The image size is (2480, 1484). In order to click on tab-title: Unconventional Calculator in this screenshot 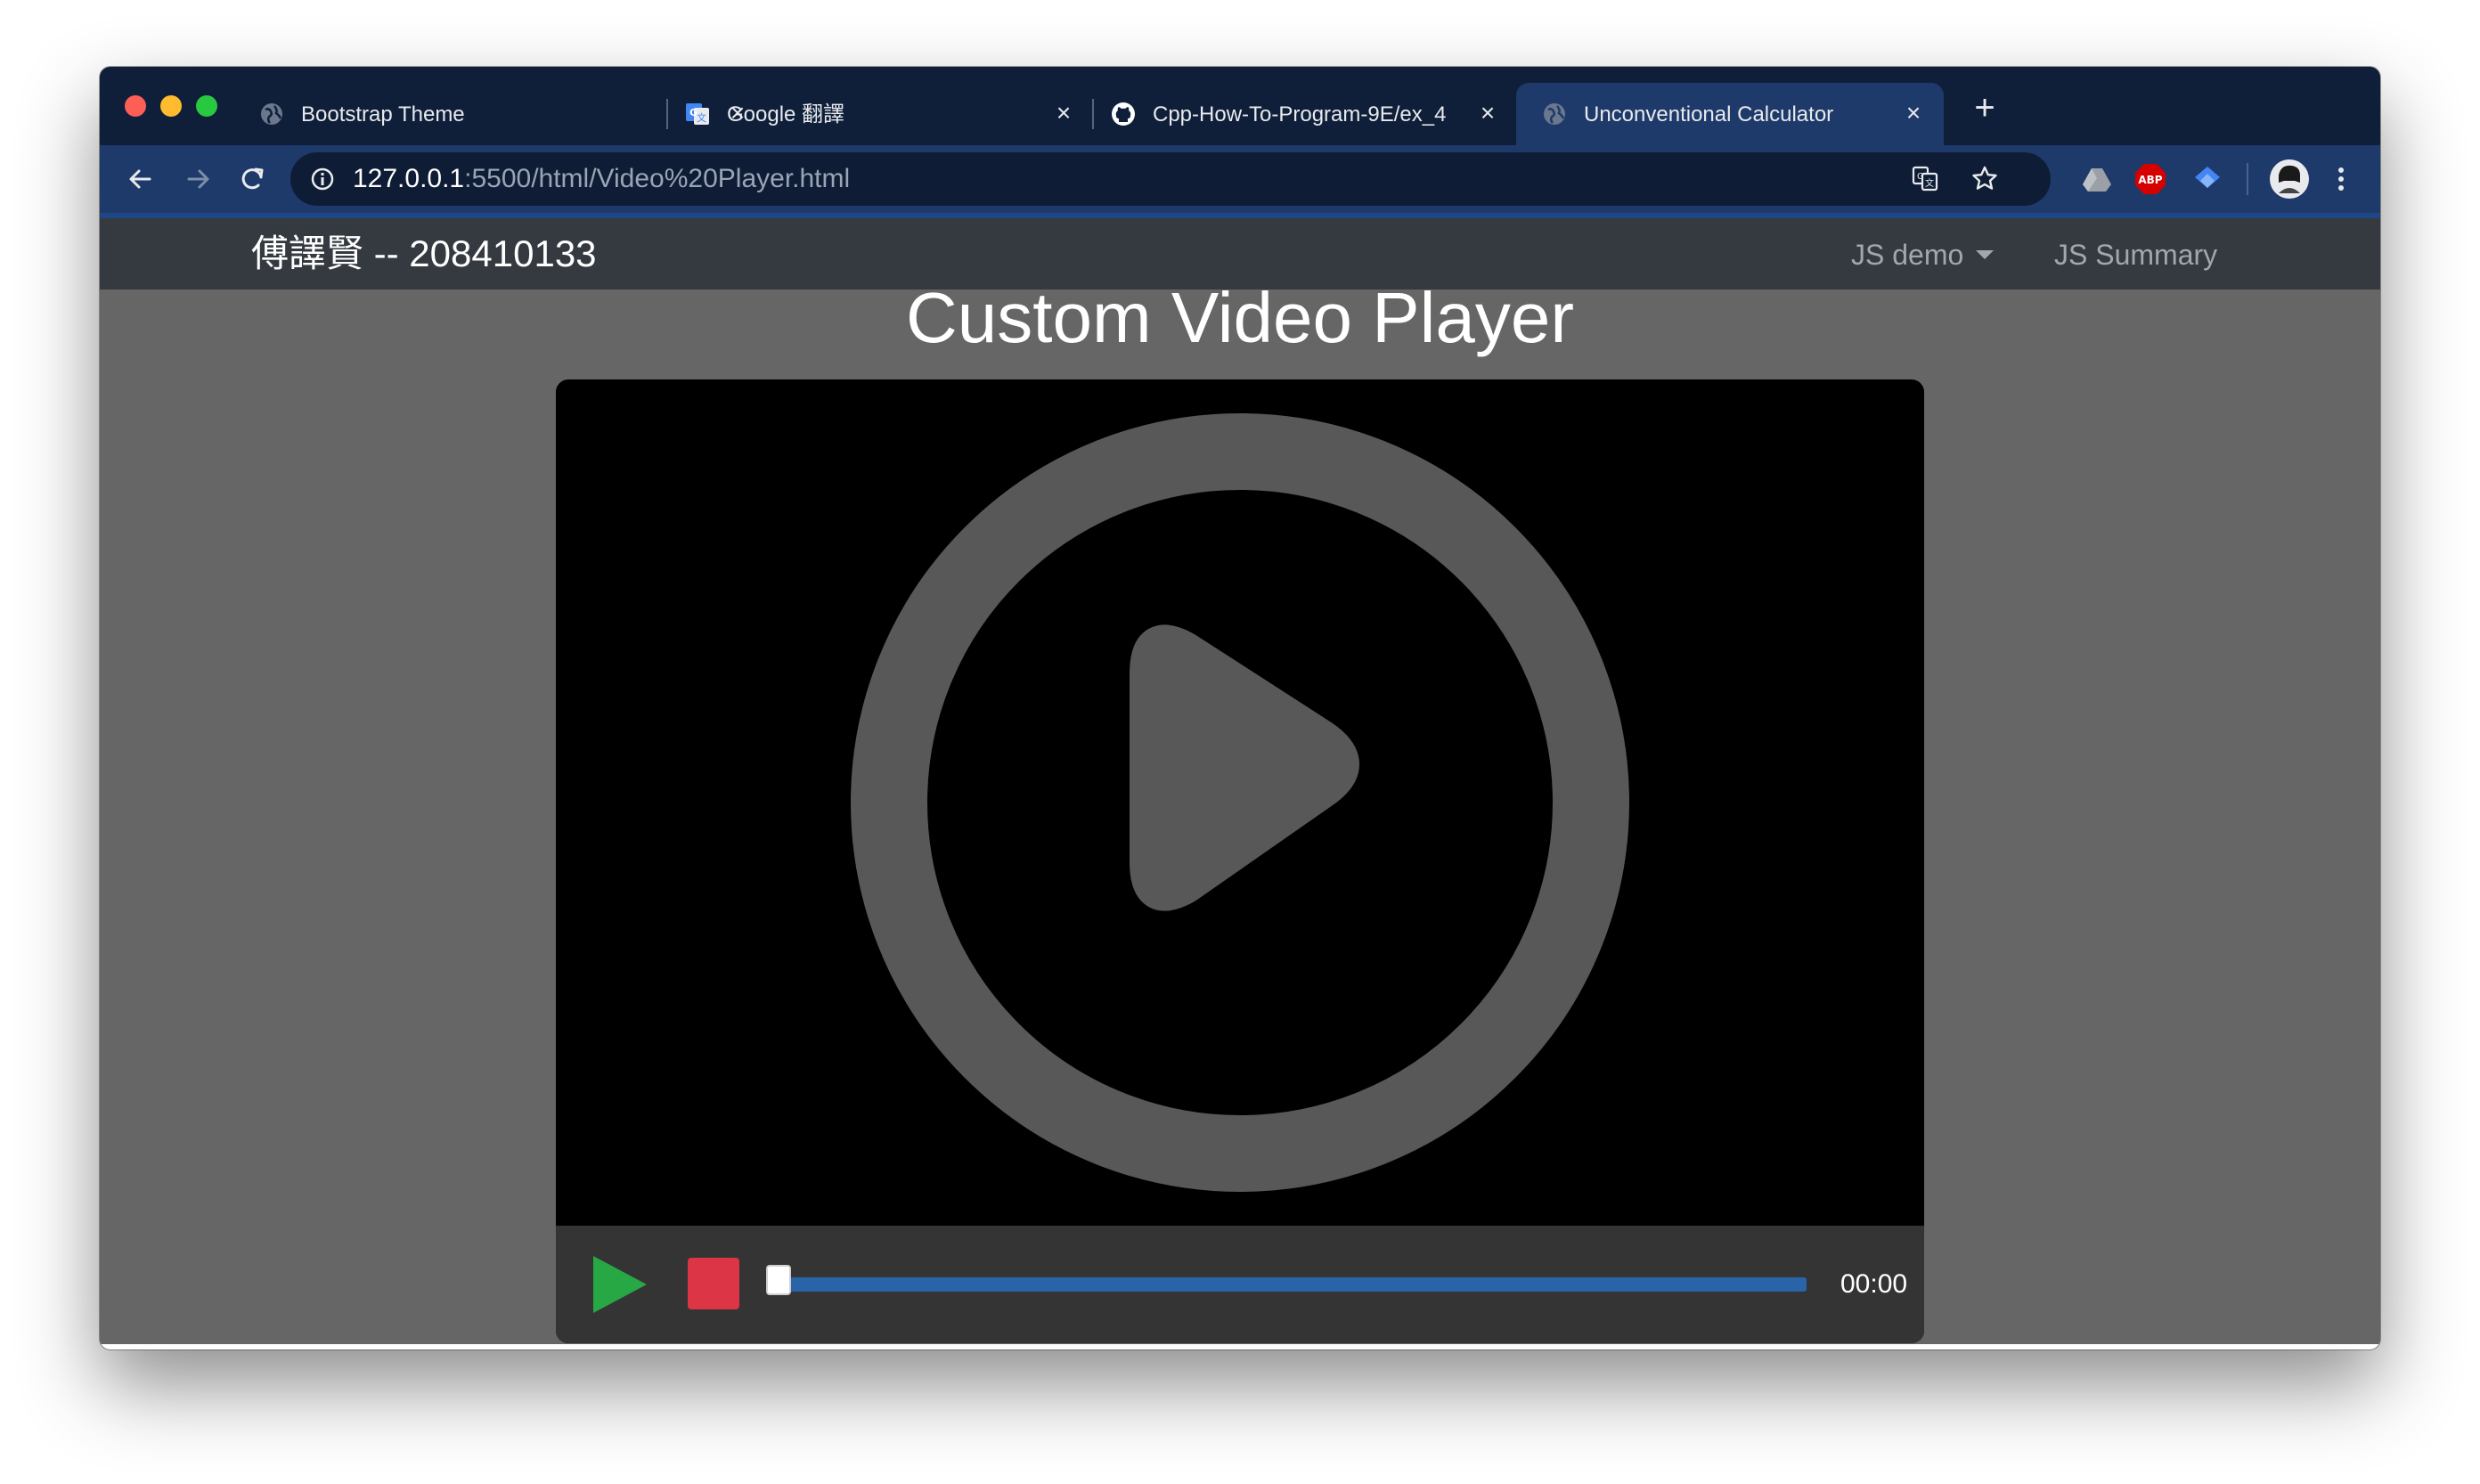, I will do `click(1709, 114)`.